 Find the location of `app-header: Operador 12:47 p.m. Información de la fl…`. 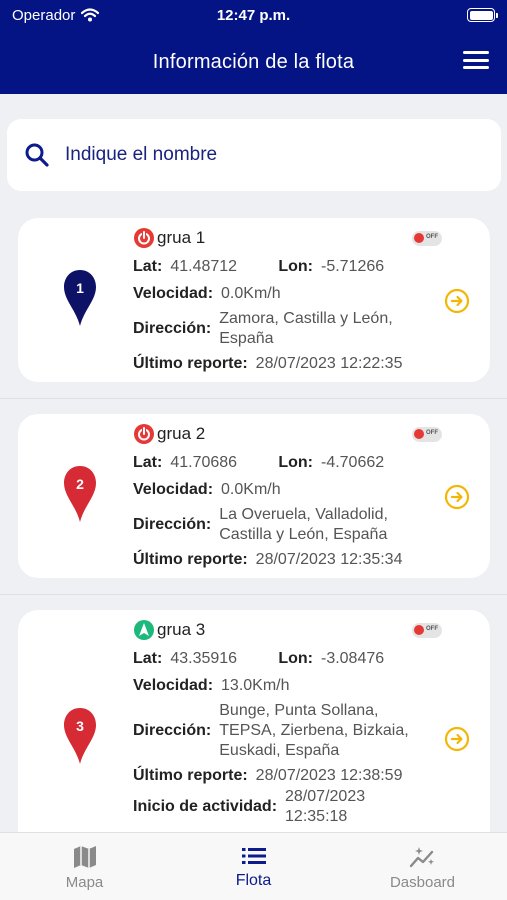

app-header: Operador 12:47 p.m. Información de la fl… is located at coordinates (253, 47).